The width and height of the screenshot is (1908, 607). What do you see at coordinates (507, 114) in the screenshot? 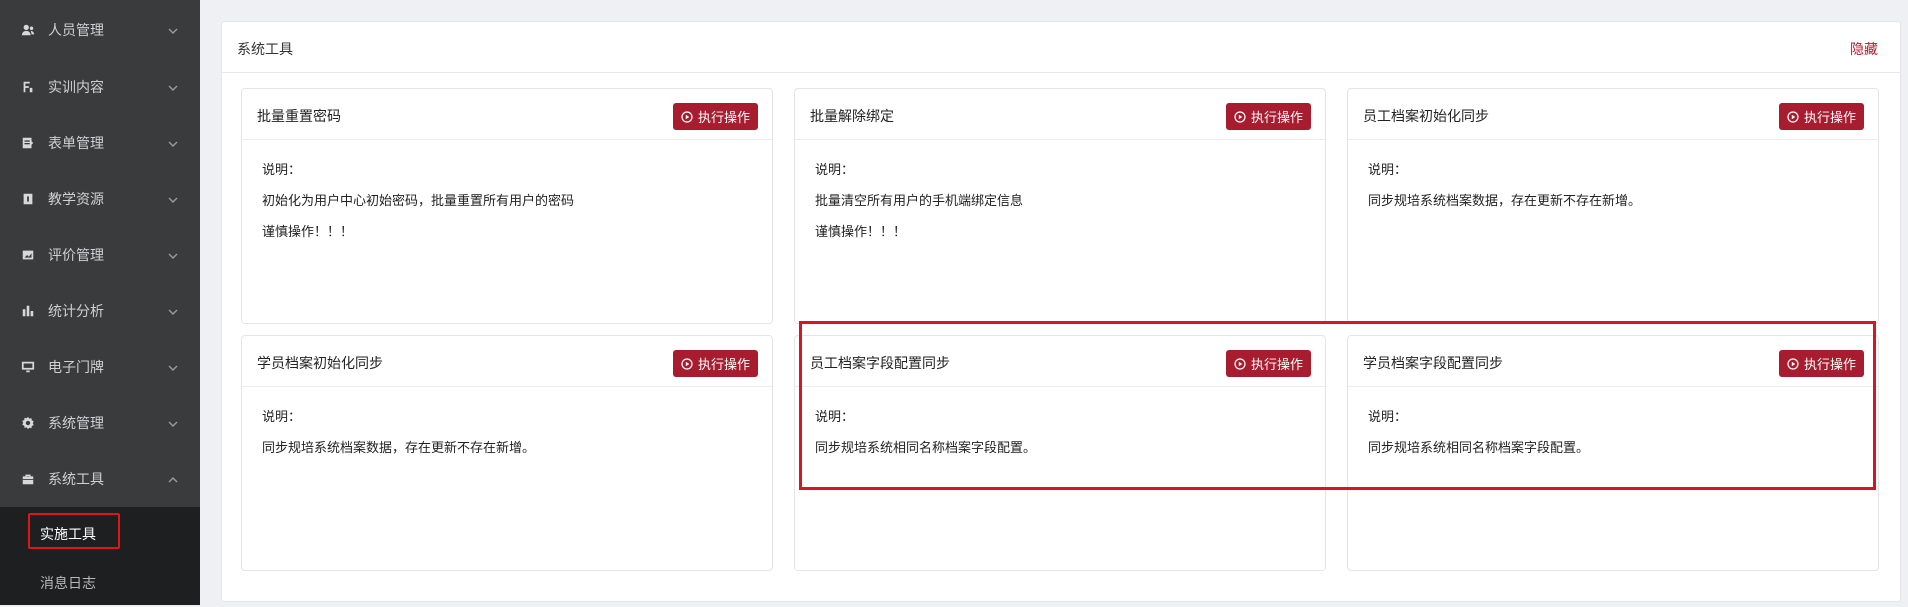
I see `card-header: 批量重置密码 执行操作` at bounding box center [507, 114].